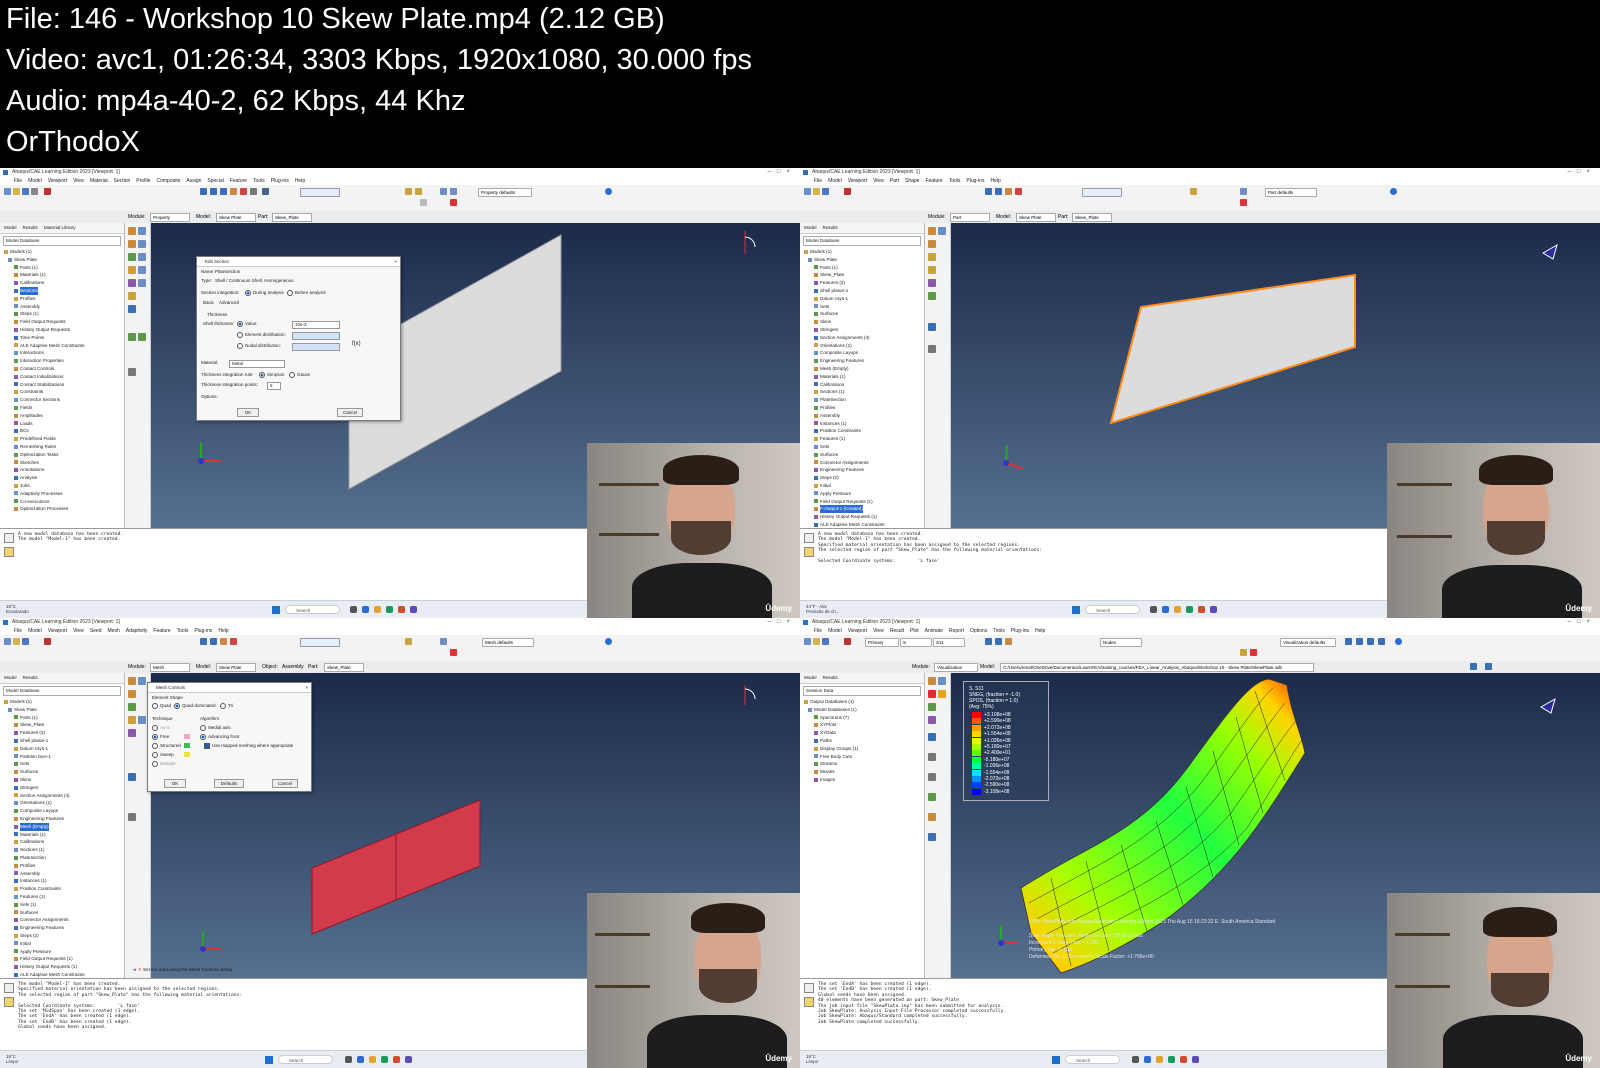  I want to click on field-output-variable-combo: S, so click(916, 642).